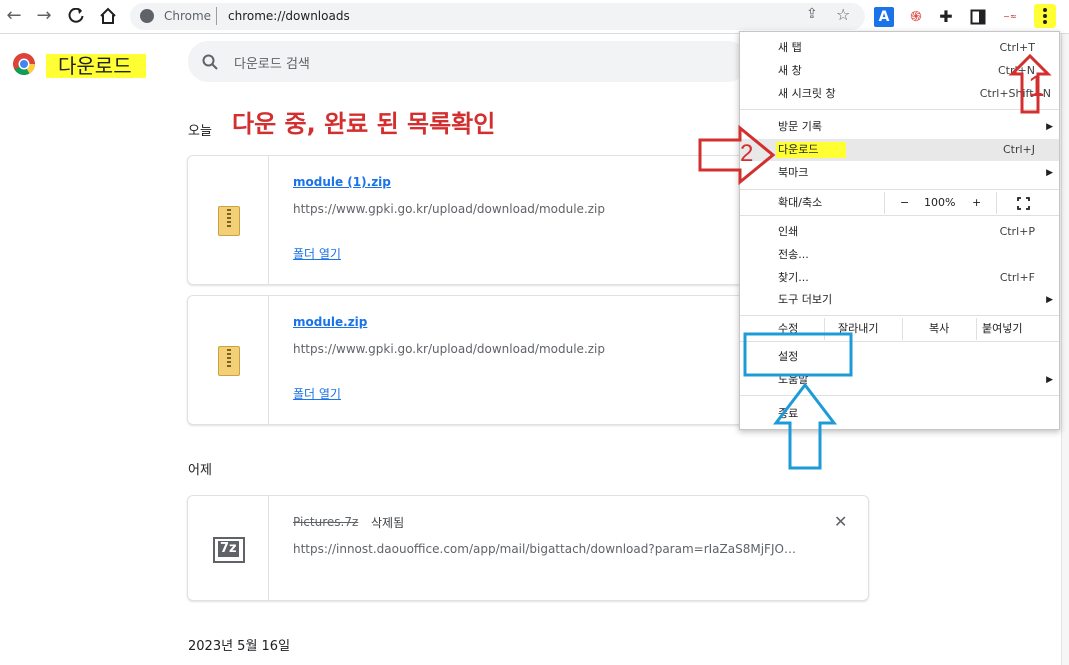  I want to click on blue-arrow-up-icon, so click(805, 426).